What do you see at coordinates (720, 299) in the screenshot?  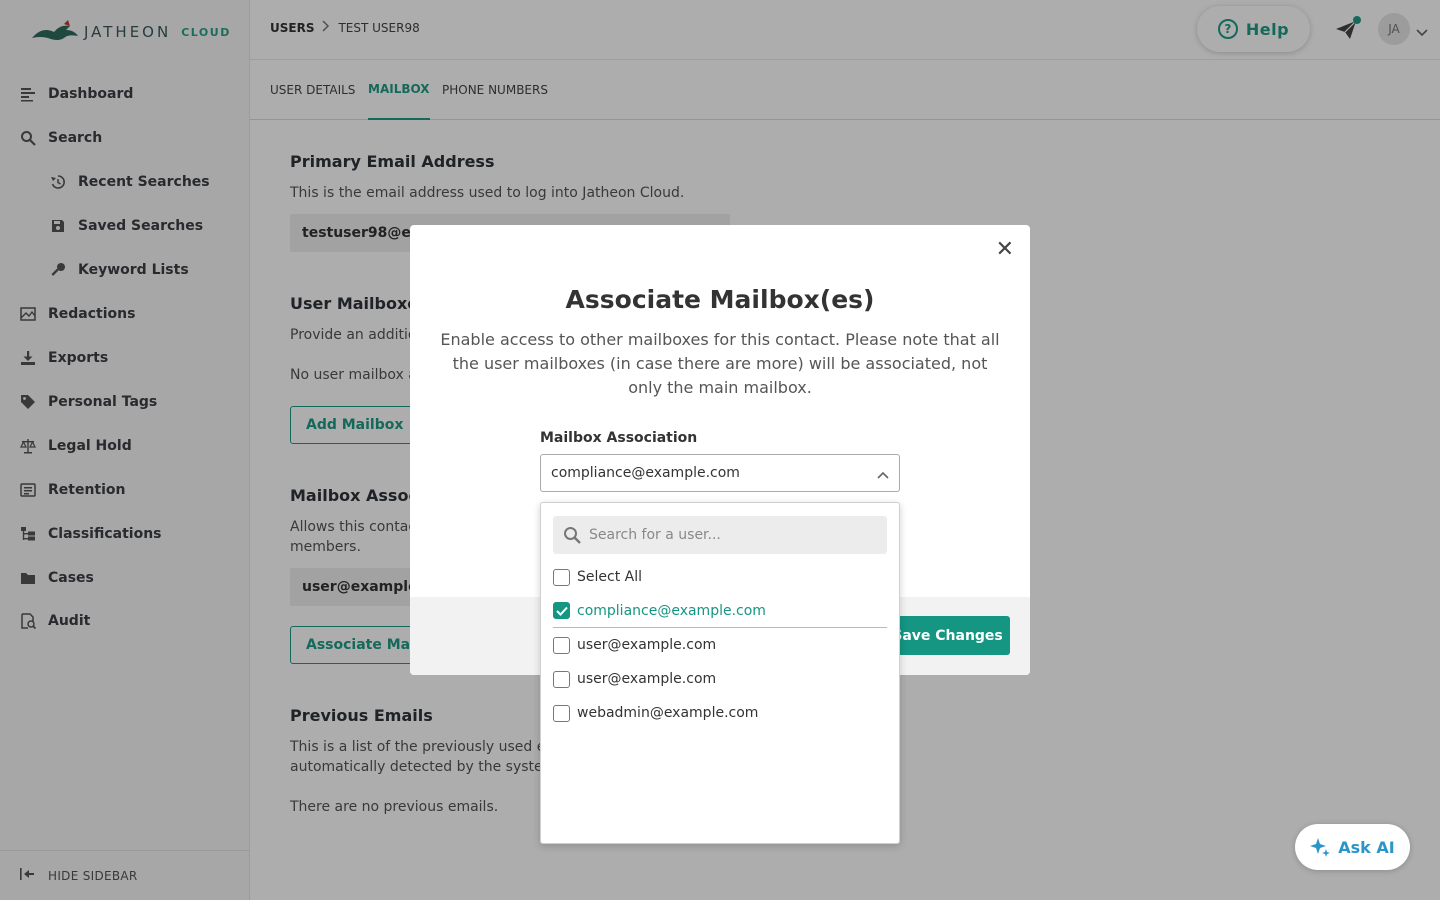 I see `modal-title: Associate Mailbox(es)` at bounding box center [720, 299].